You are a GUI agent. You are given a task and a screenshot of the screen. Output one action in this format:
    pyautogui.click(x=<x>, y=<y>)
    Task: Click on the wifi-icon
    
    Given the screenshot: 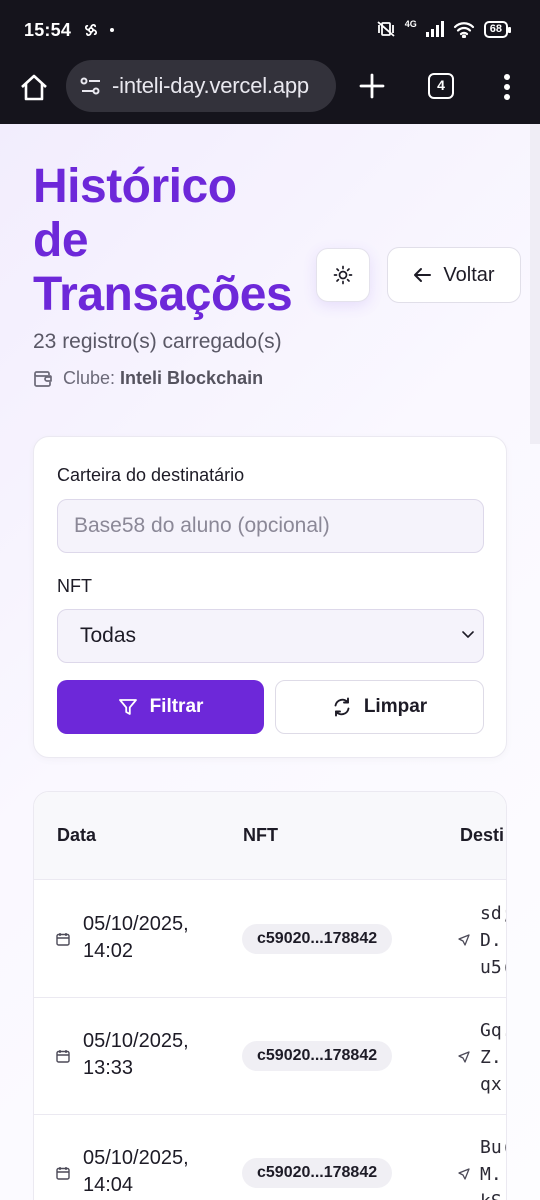 What is the action you would take?
    pyautogui.click(x=463, y=29)
    